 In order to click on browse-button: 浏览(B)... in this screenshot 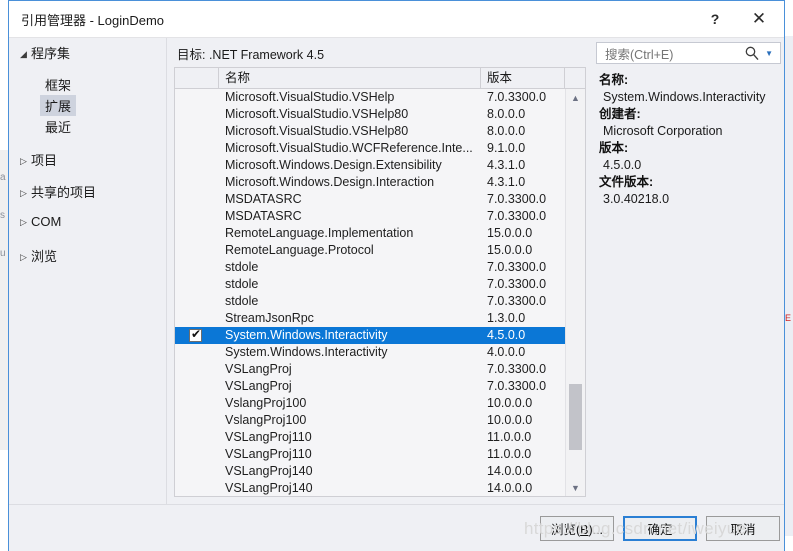, I will do `click(577, 528)`.